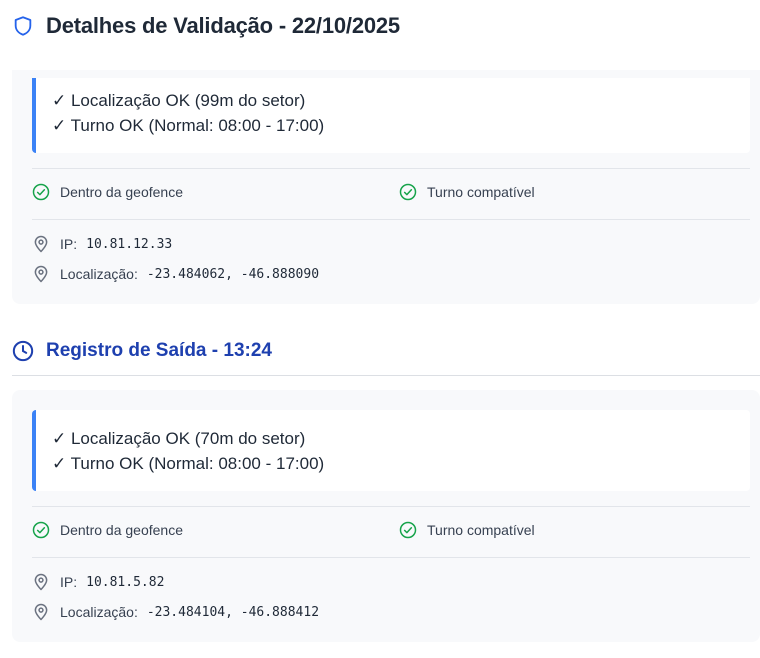  What do you see at coordinates (233, 612) in the screenshot?
I see `location-value: -23.484104, -46.888412` at bounding box center [233, 612].